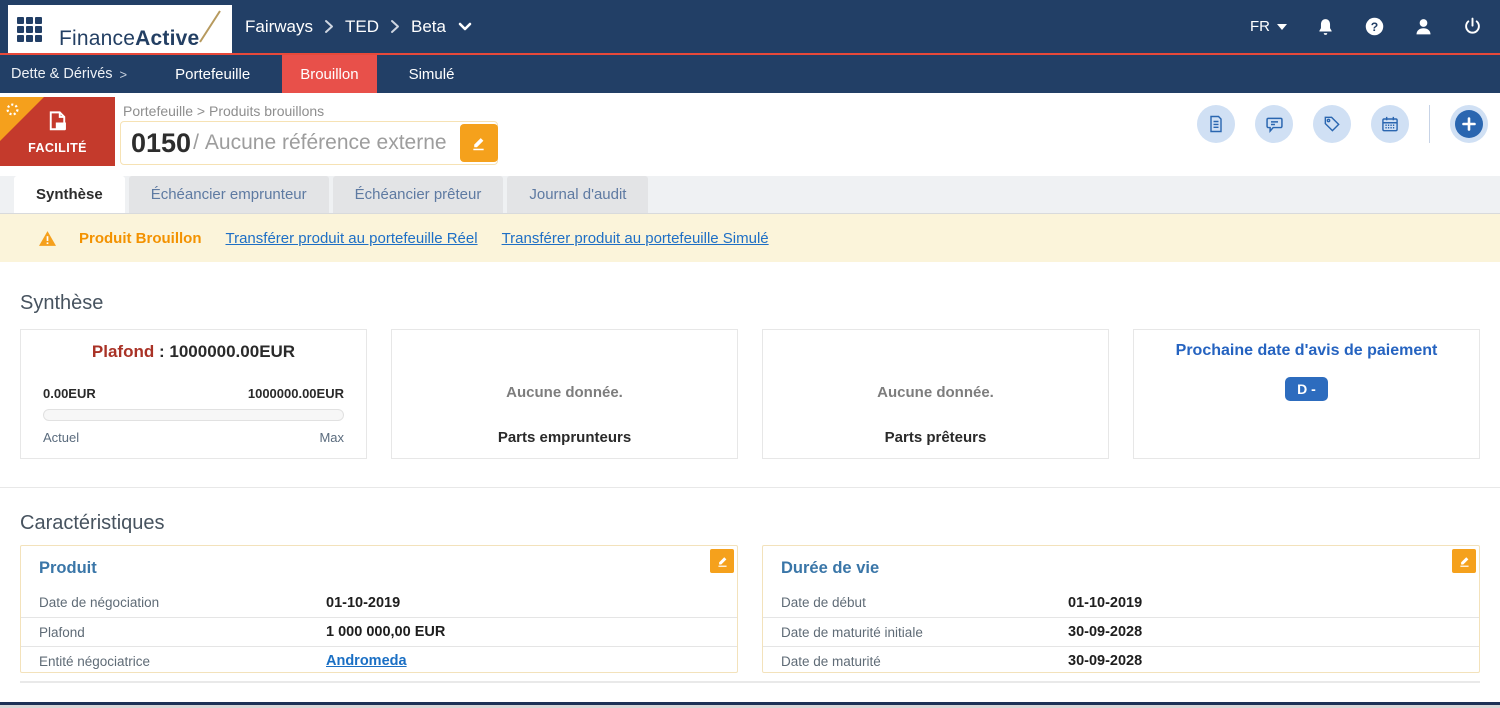 Image resolution: width=1500 pixels, height=708 pixels. Describe the element at coordinates (62, 74) in the screenshot. I see `nav-section-label: Dette & Dérivés` at that location.